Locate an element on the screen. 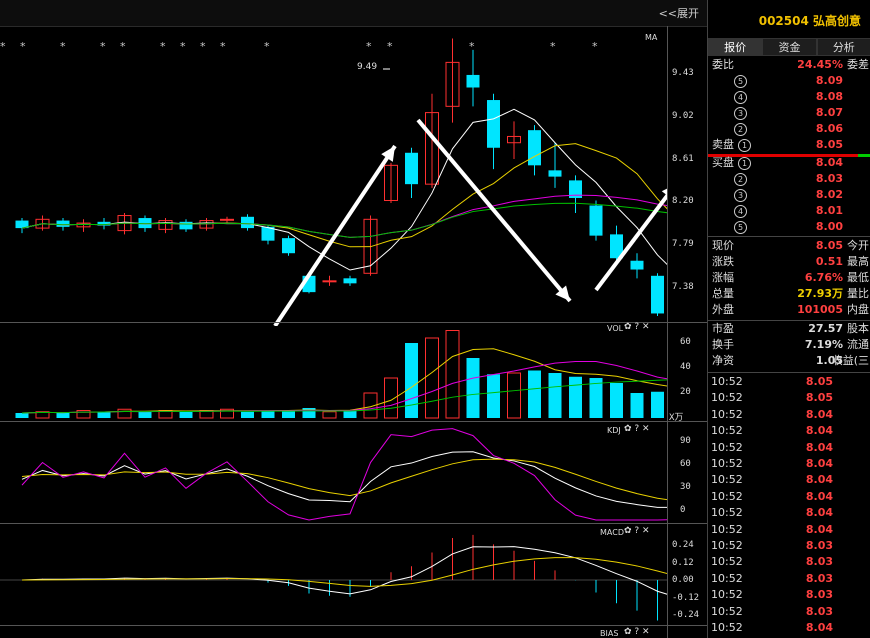 The height and width of the screenshot is (638, 870). section-divider is located at coordinates (789, 372).